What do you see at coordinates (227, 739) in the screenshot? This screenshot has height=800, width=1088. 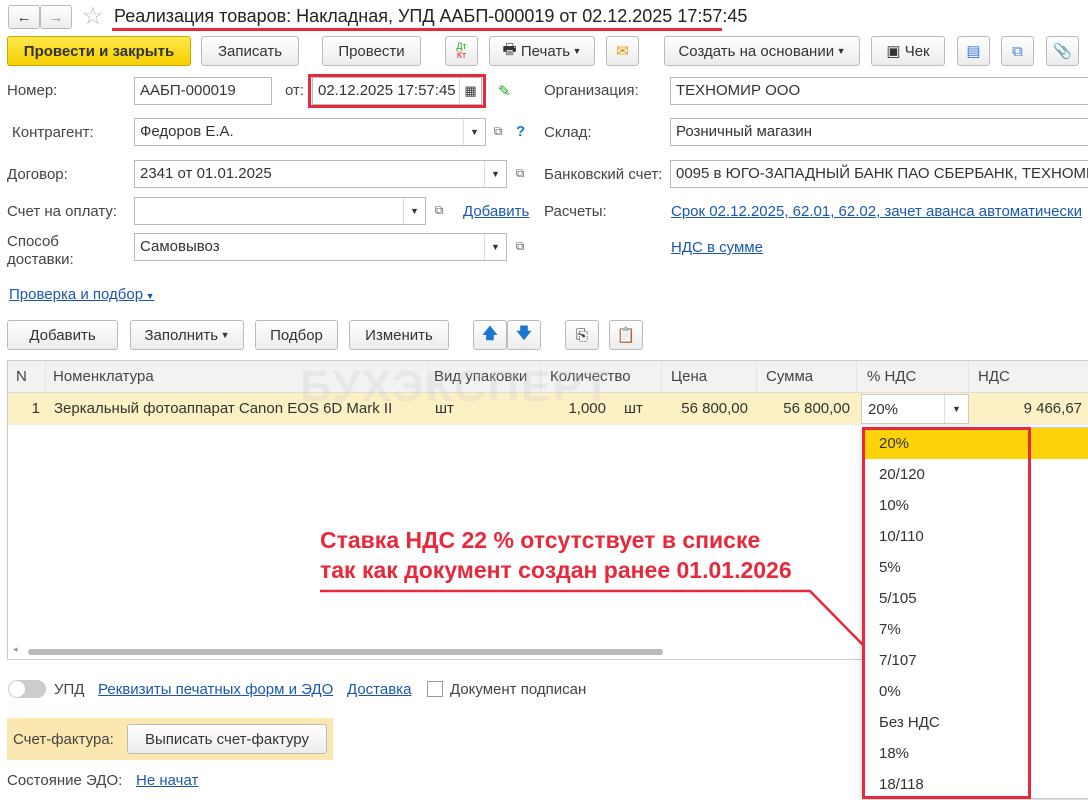 I see `issue-invoice-button: Выписать счет-фактуру` at bounding box center [227, 739].